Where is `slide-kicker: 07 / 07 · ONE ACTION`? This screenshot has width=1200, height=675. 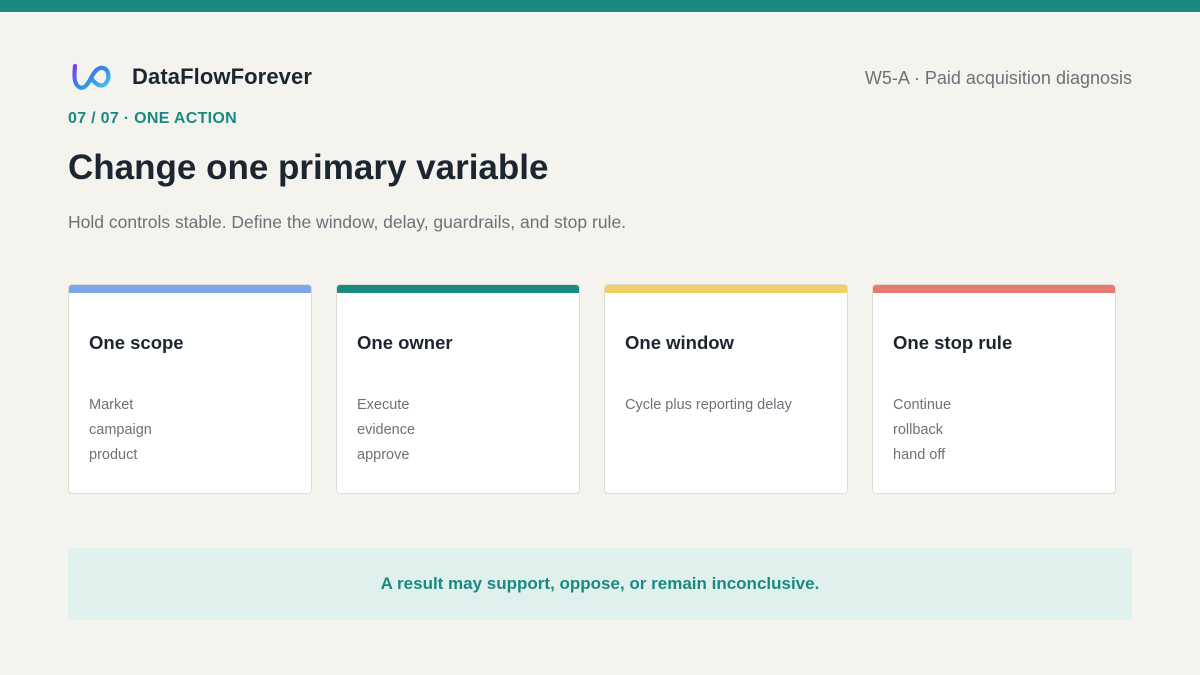 slide-kicker: 07 / 07 · ONE ACTION is located at coordinates (152, 118).